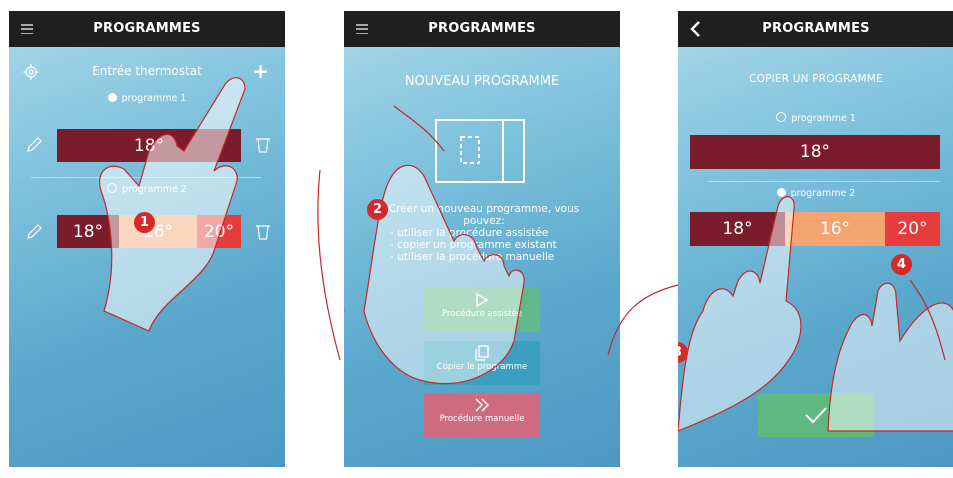  What do you see at coordinates (482, 419) in the screenshot?
I see `manual-procedure-label: Procédure manuelle` at bounding box center [482, 419].